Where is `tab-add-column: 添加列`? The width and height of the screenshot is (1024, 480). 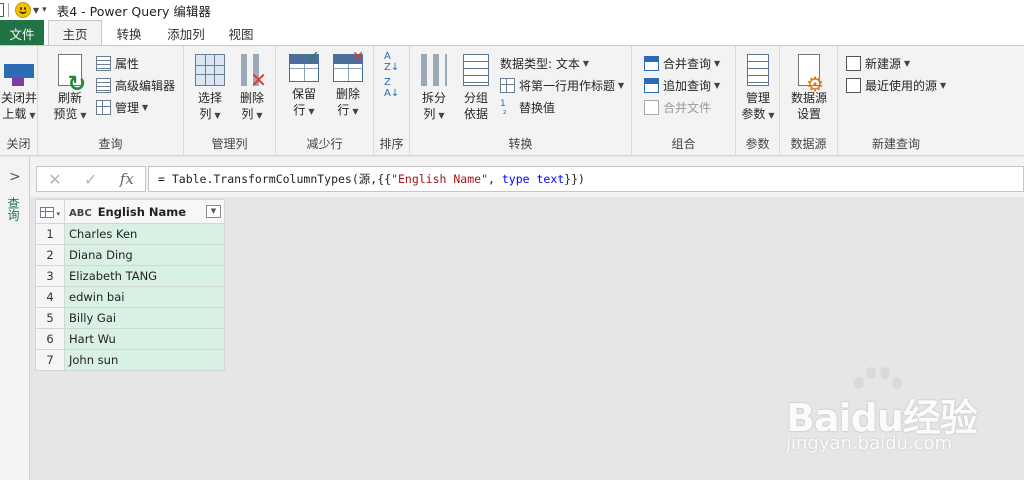 tab-add-column: 添加列 is located at coordinates (186, 33).